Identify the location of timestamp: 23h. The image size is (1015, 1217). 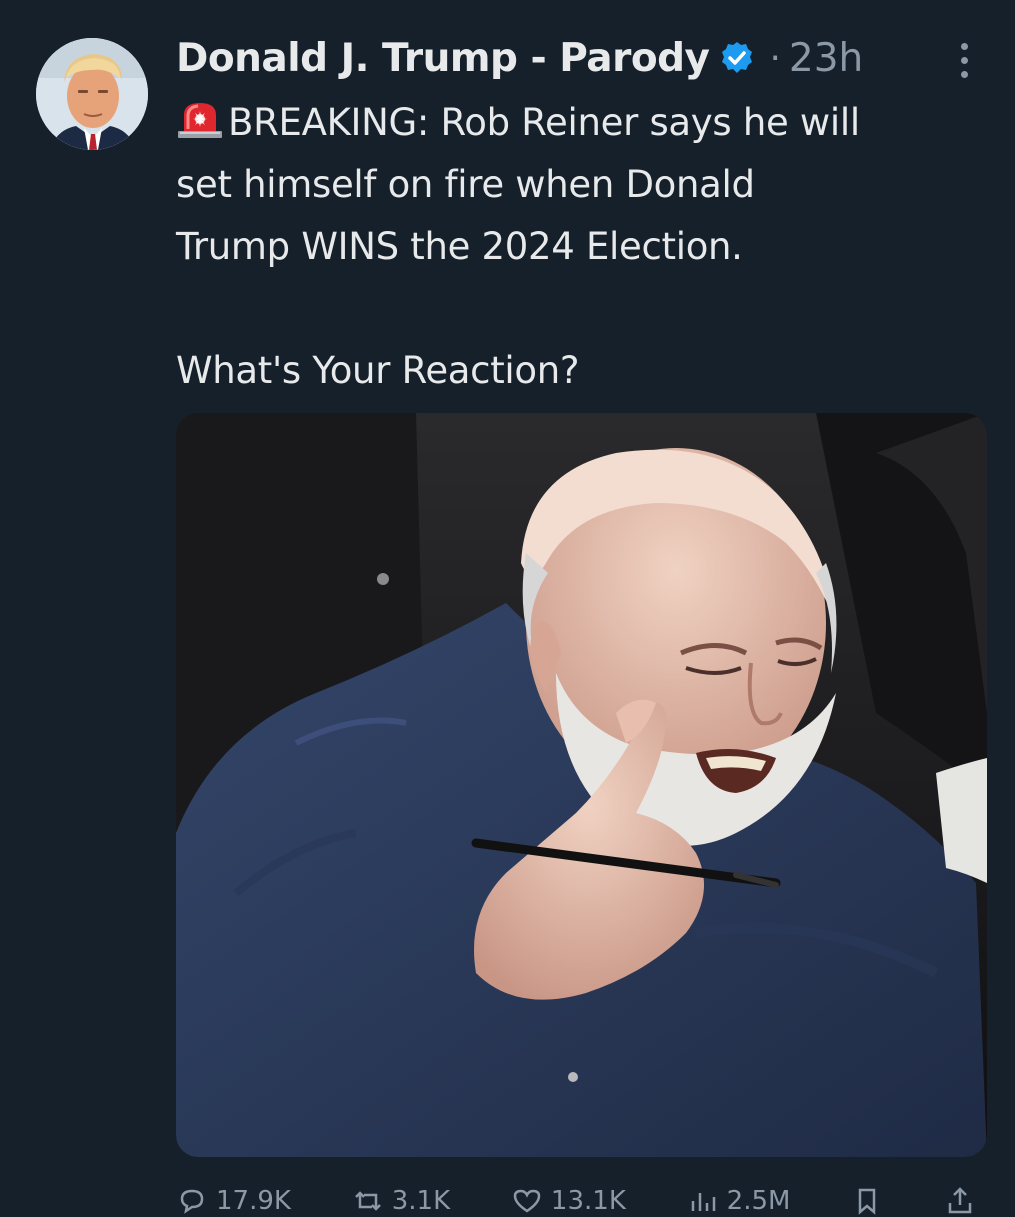
(826, 58).